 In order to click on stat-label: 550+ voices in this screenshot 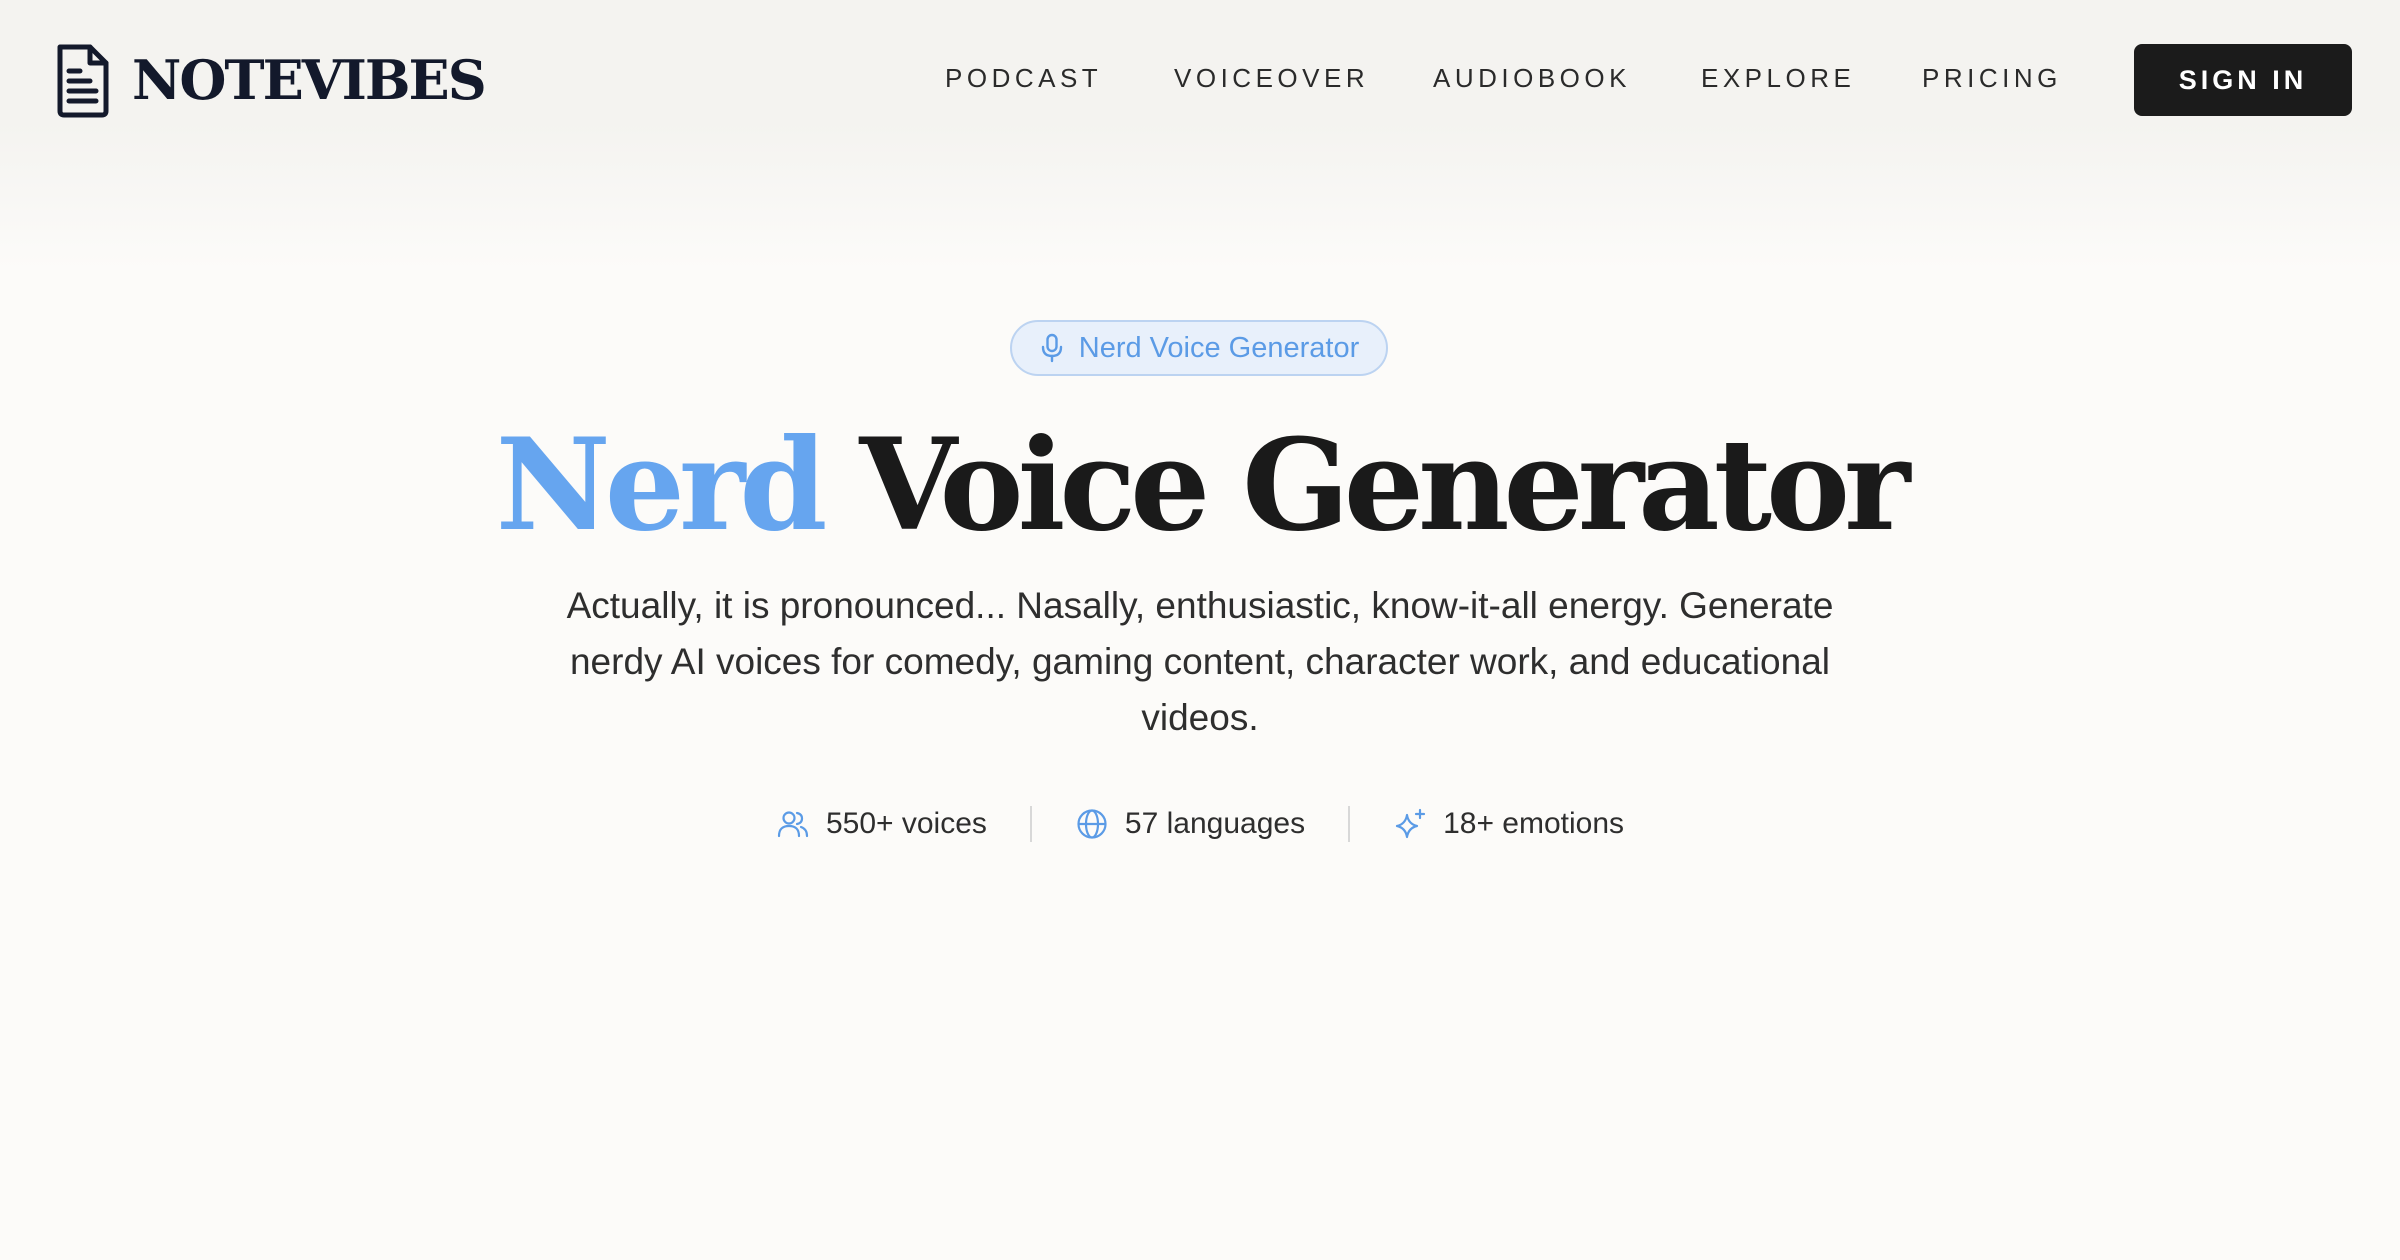, I will do `click(906, 823)`.